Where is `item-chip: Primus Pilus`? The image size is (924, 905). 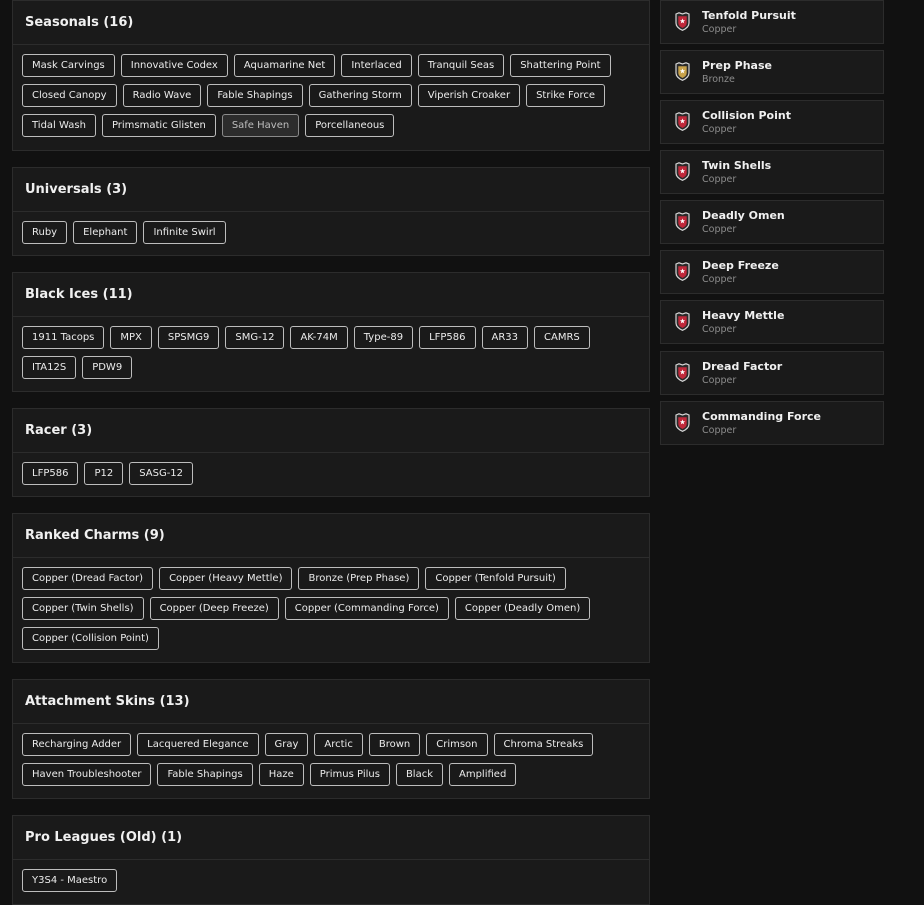 item-chip: Primus Pilus is located at coordinates (349, 774).